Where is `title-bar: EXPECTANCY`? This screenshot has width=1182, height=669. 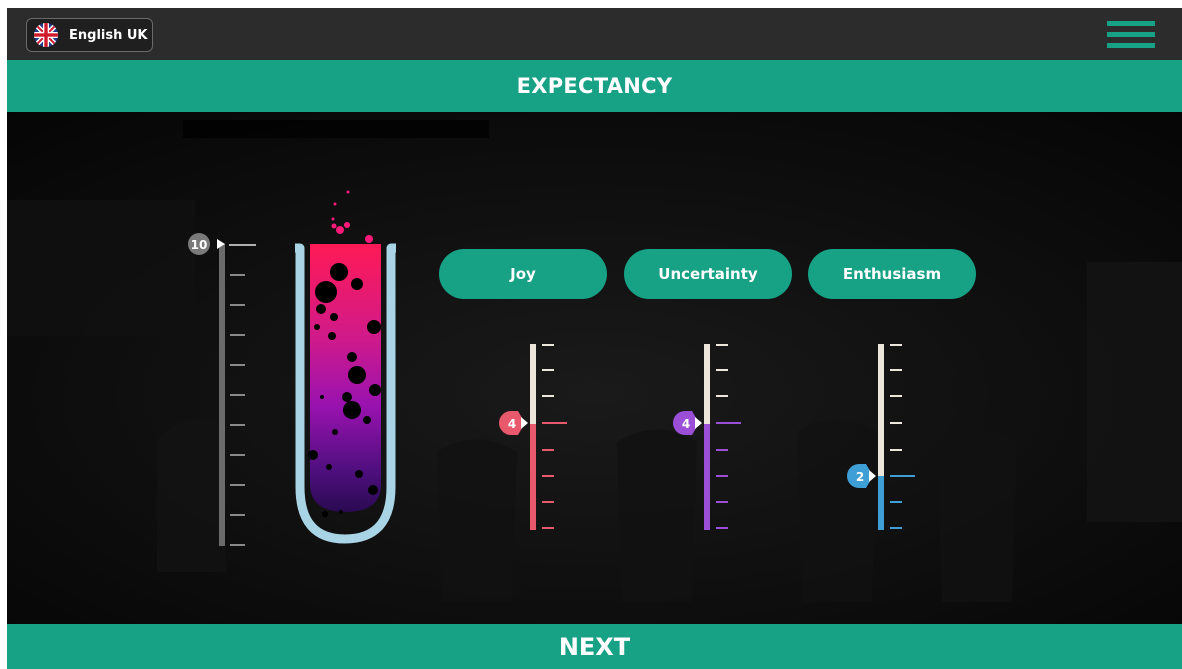
title-bar: EXPECTANCY is located at coordinates (594, 86).